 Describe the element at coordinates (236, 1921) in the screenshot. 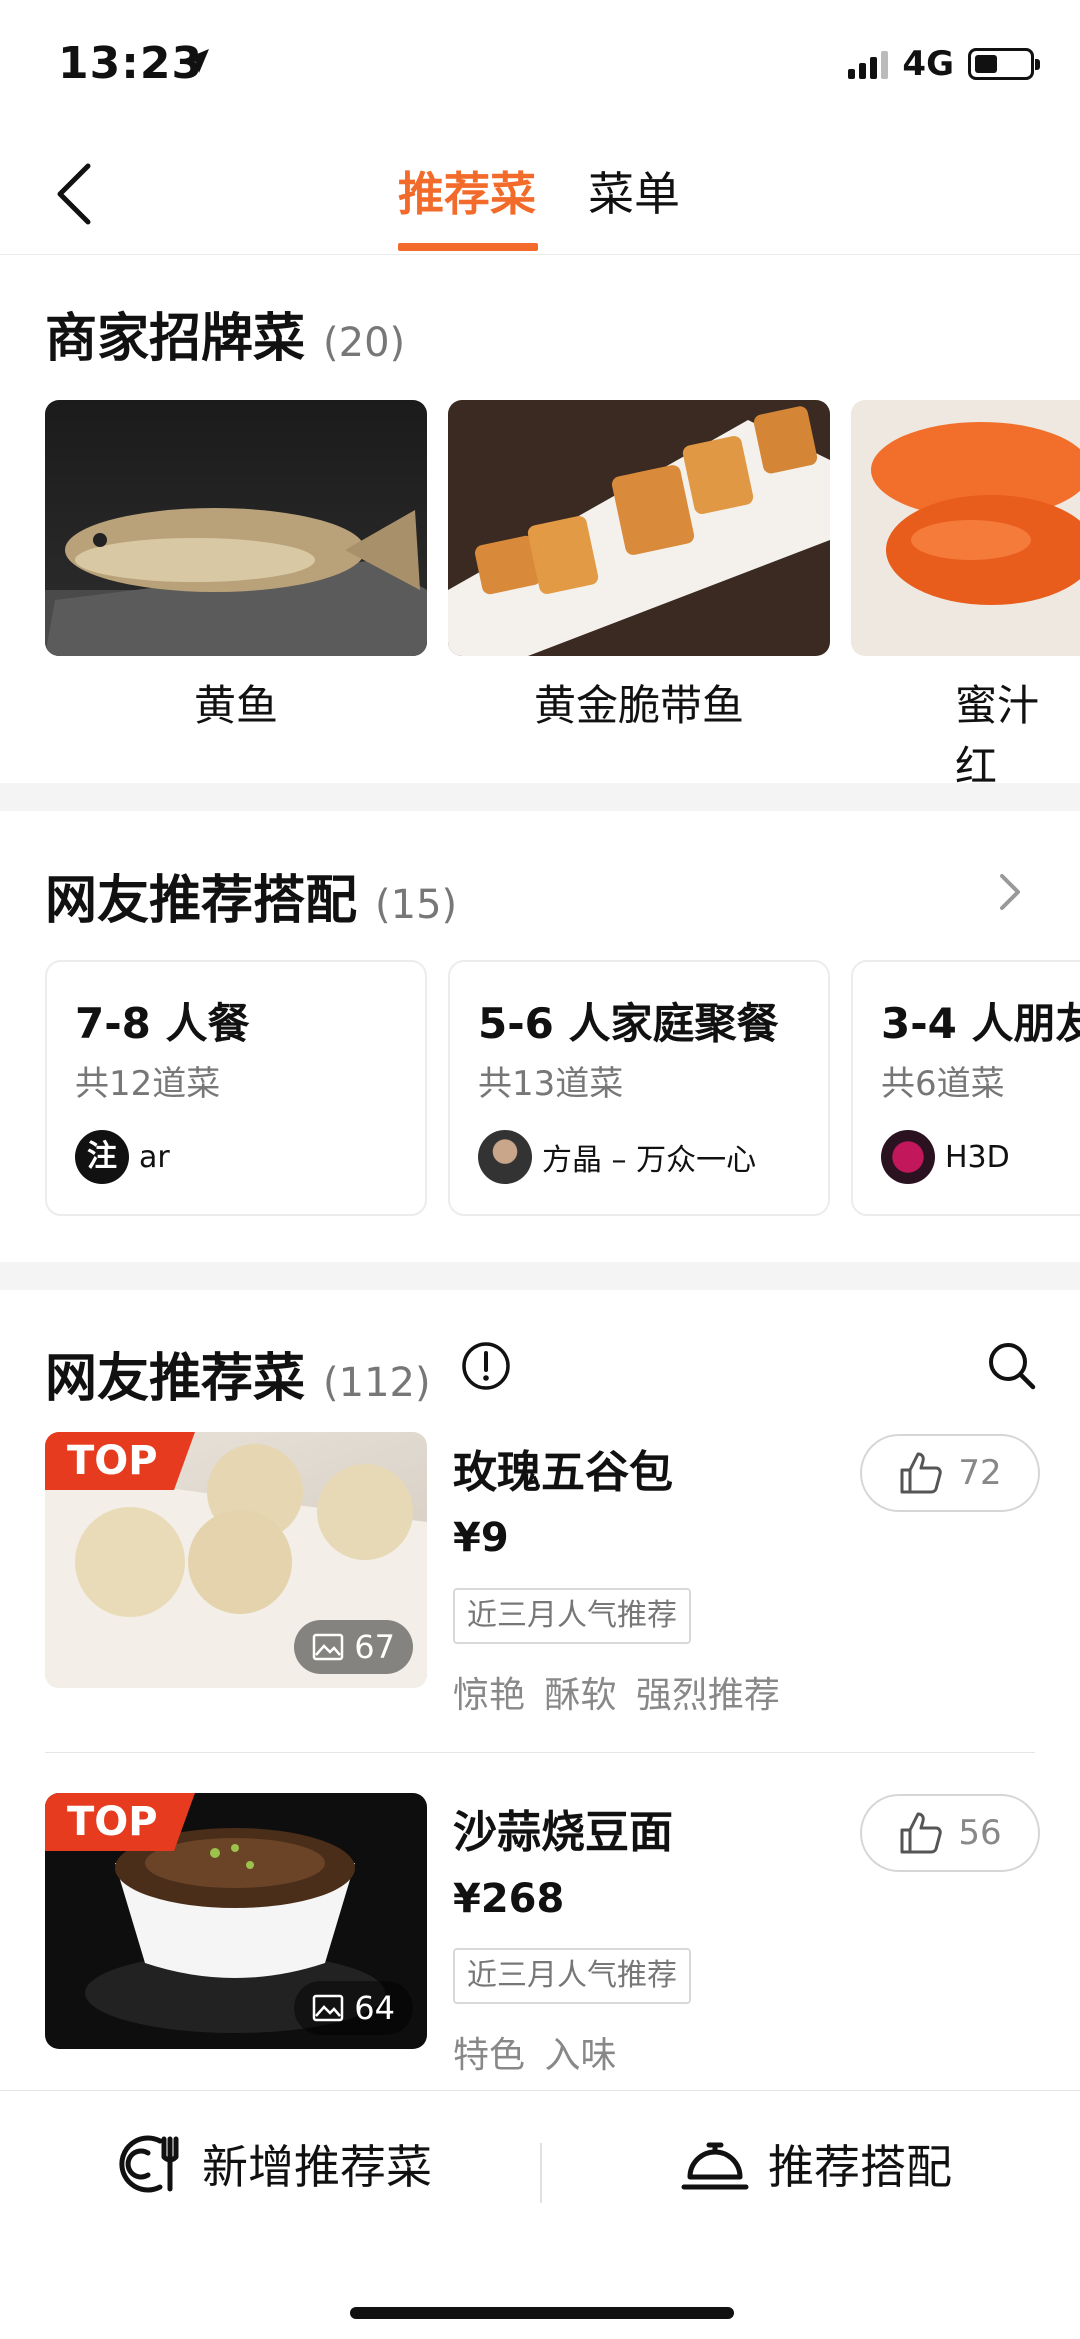

I see `dish-image: TOP 2 64` at that location.